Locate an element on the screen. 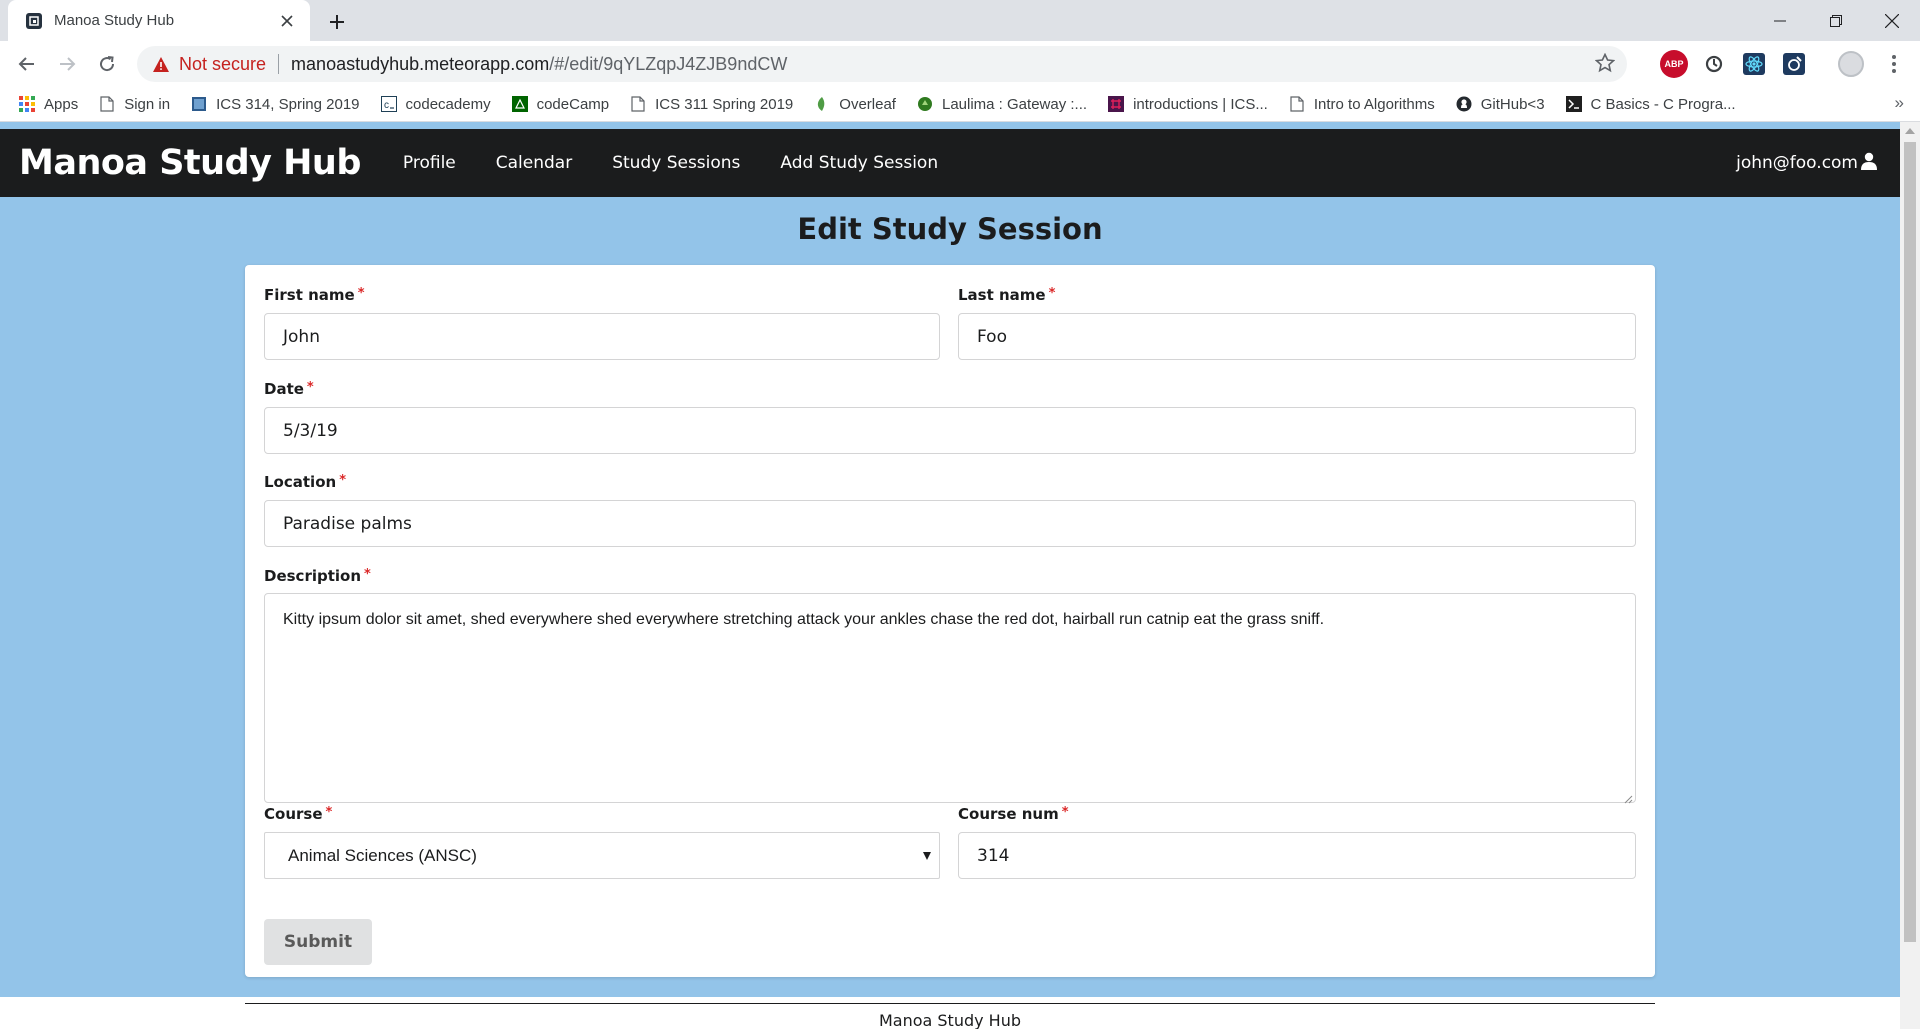  url-host: manoastudyhub.meteorapp.com is located at coordinates (420, 63).